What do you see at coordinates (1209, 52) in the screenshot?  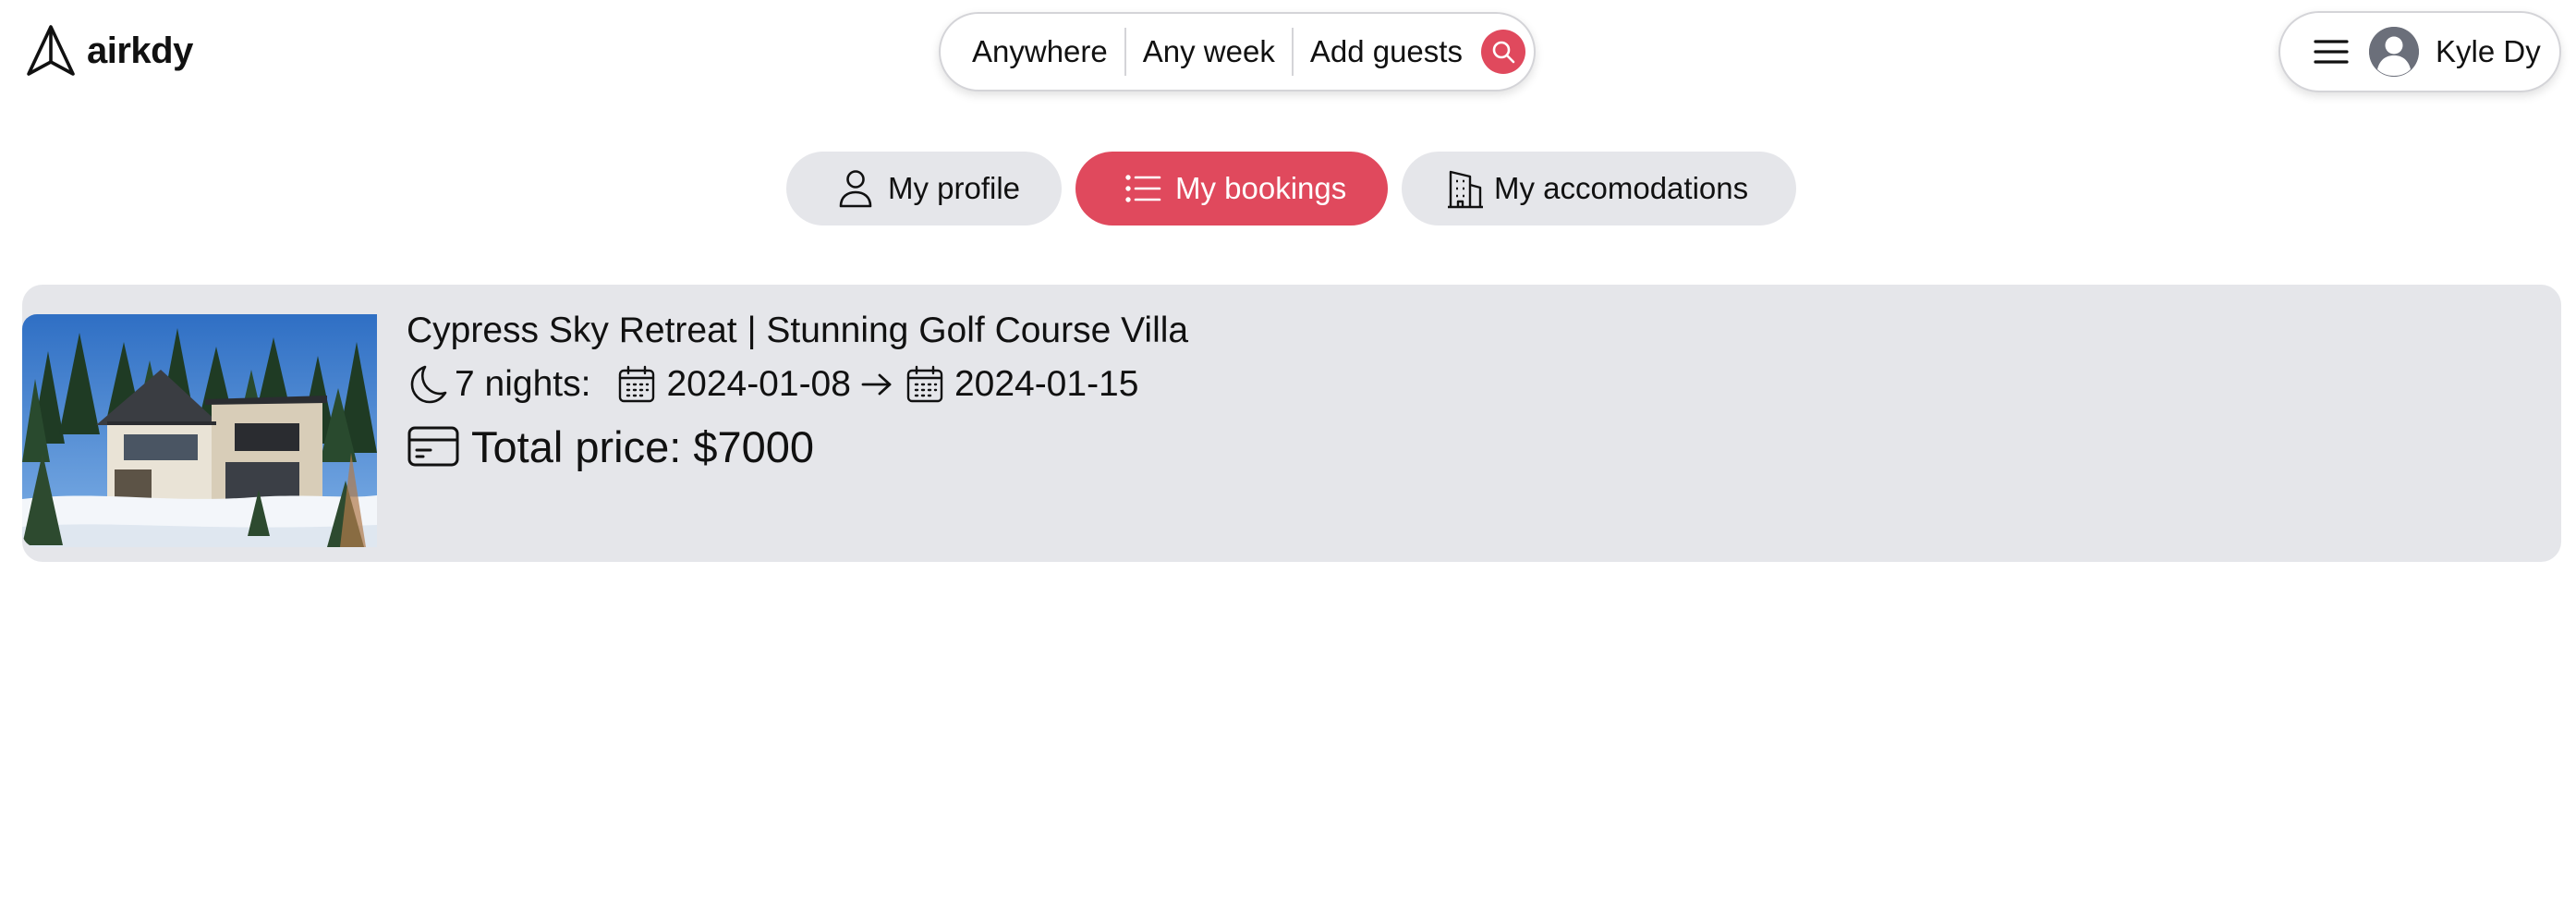 I see `search-when: Any week` at bounding box center [1209, 52].